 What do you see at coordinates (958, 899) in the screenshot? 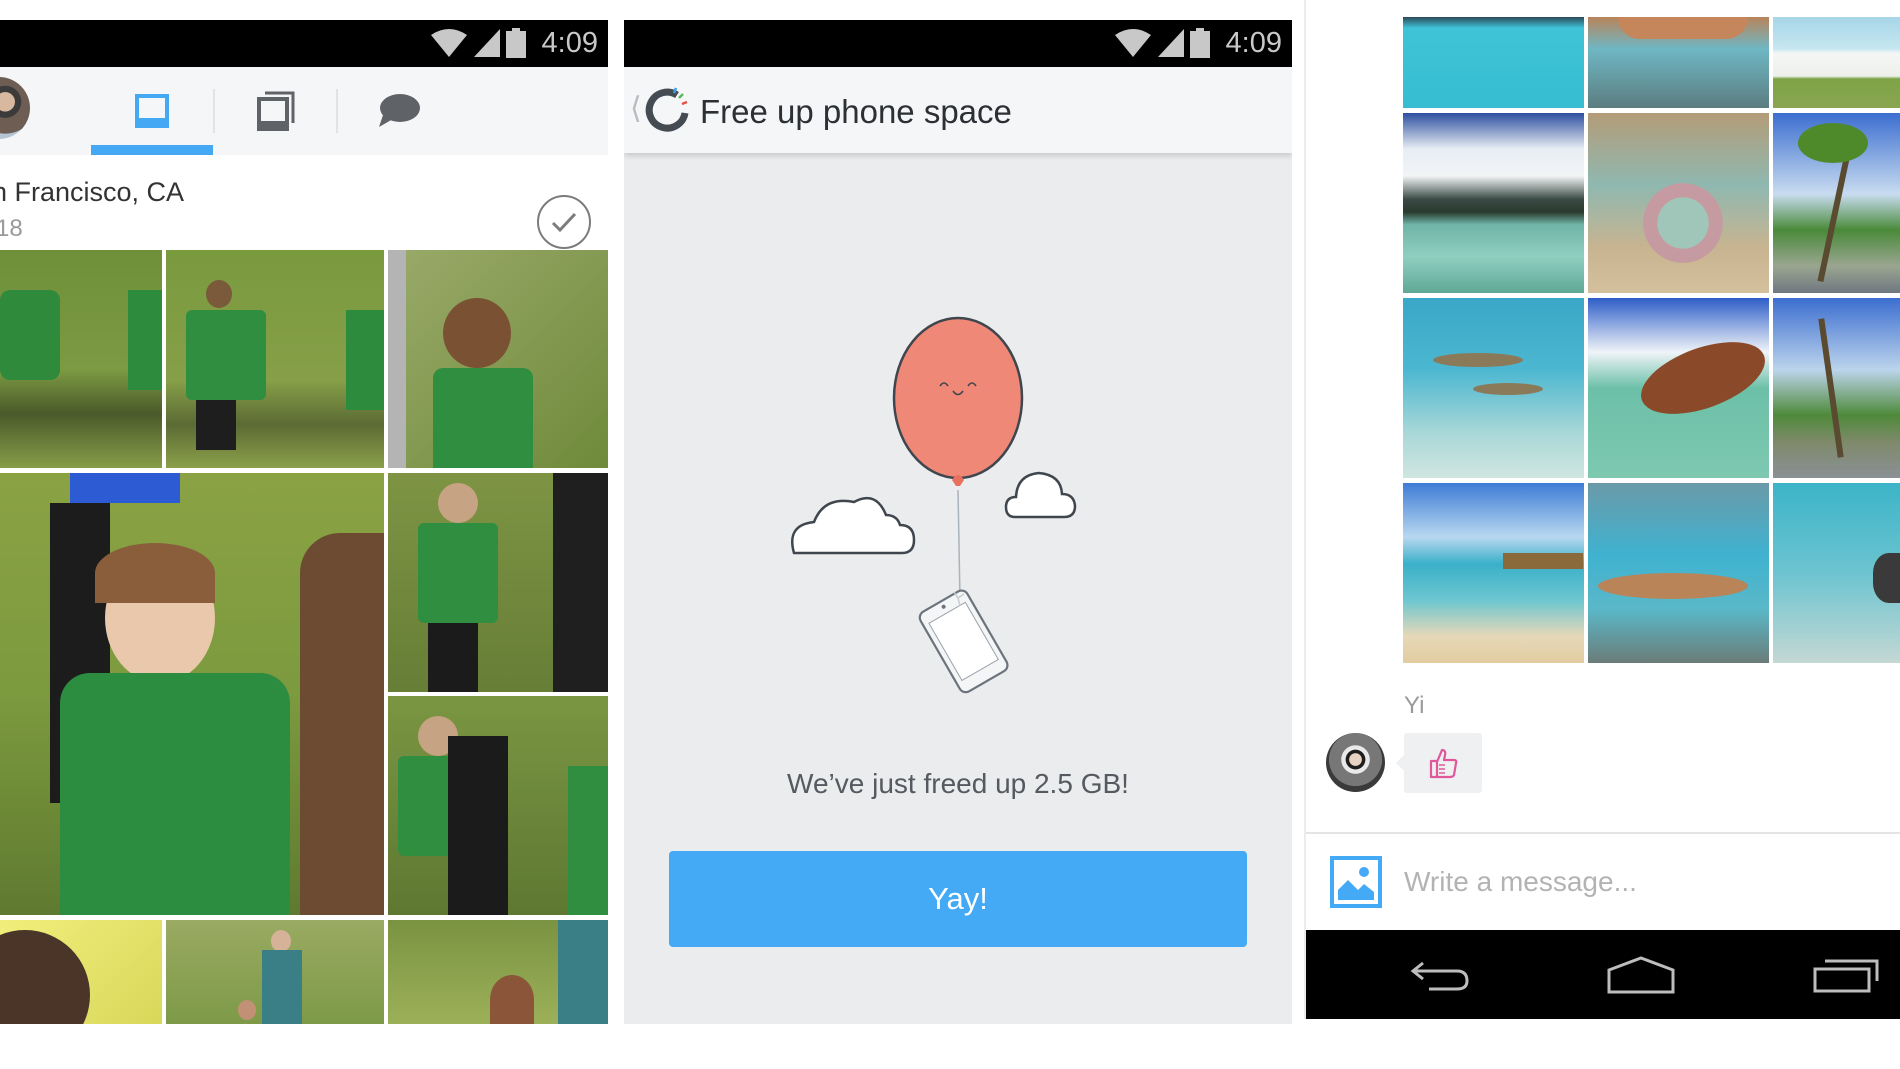
I see `yay-button: Yay!` at bounding box center [958, 899].